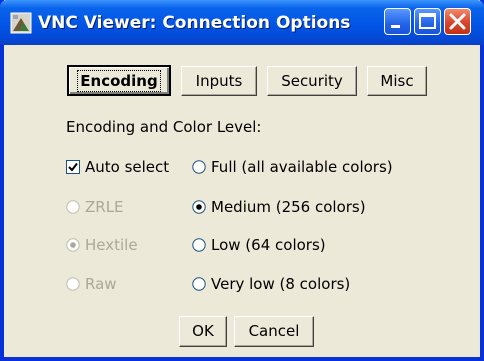 The width and height of the screenshot is (484, 361). I want to click on tab-encoding-label: Encoding, so click(119, 81).